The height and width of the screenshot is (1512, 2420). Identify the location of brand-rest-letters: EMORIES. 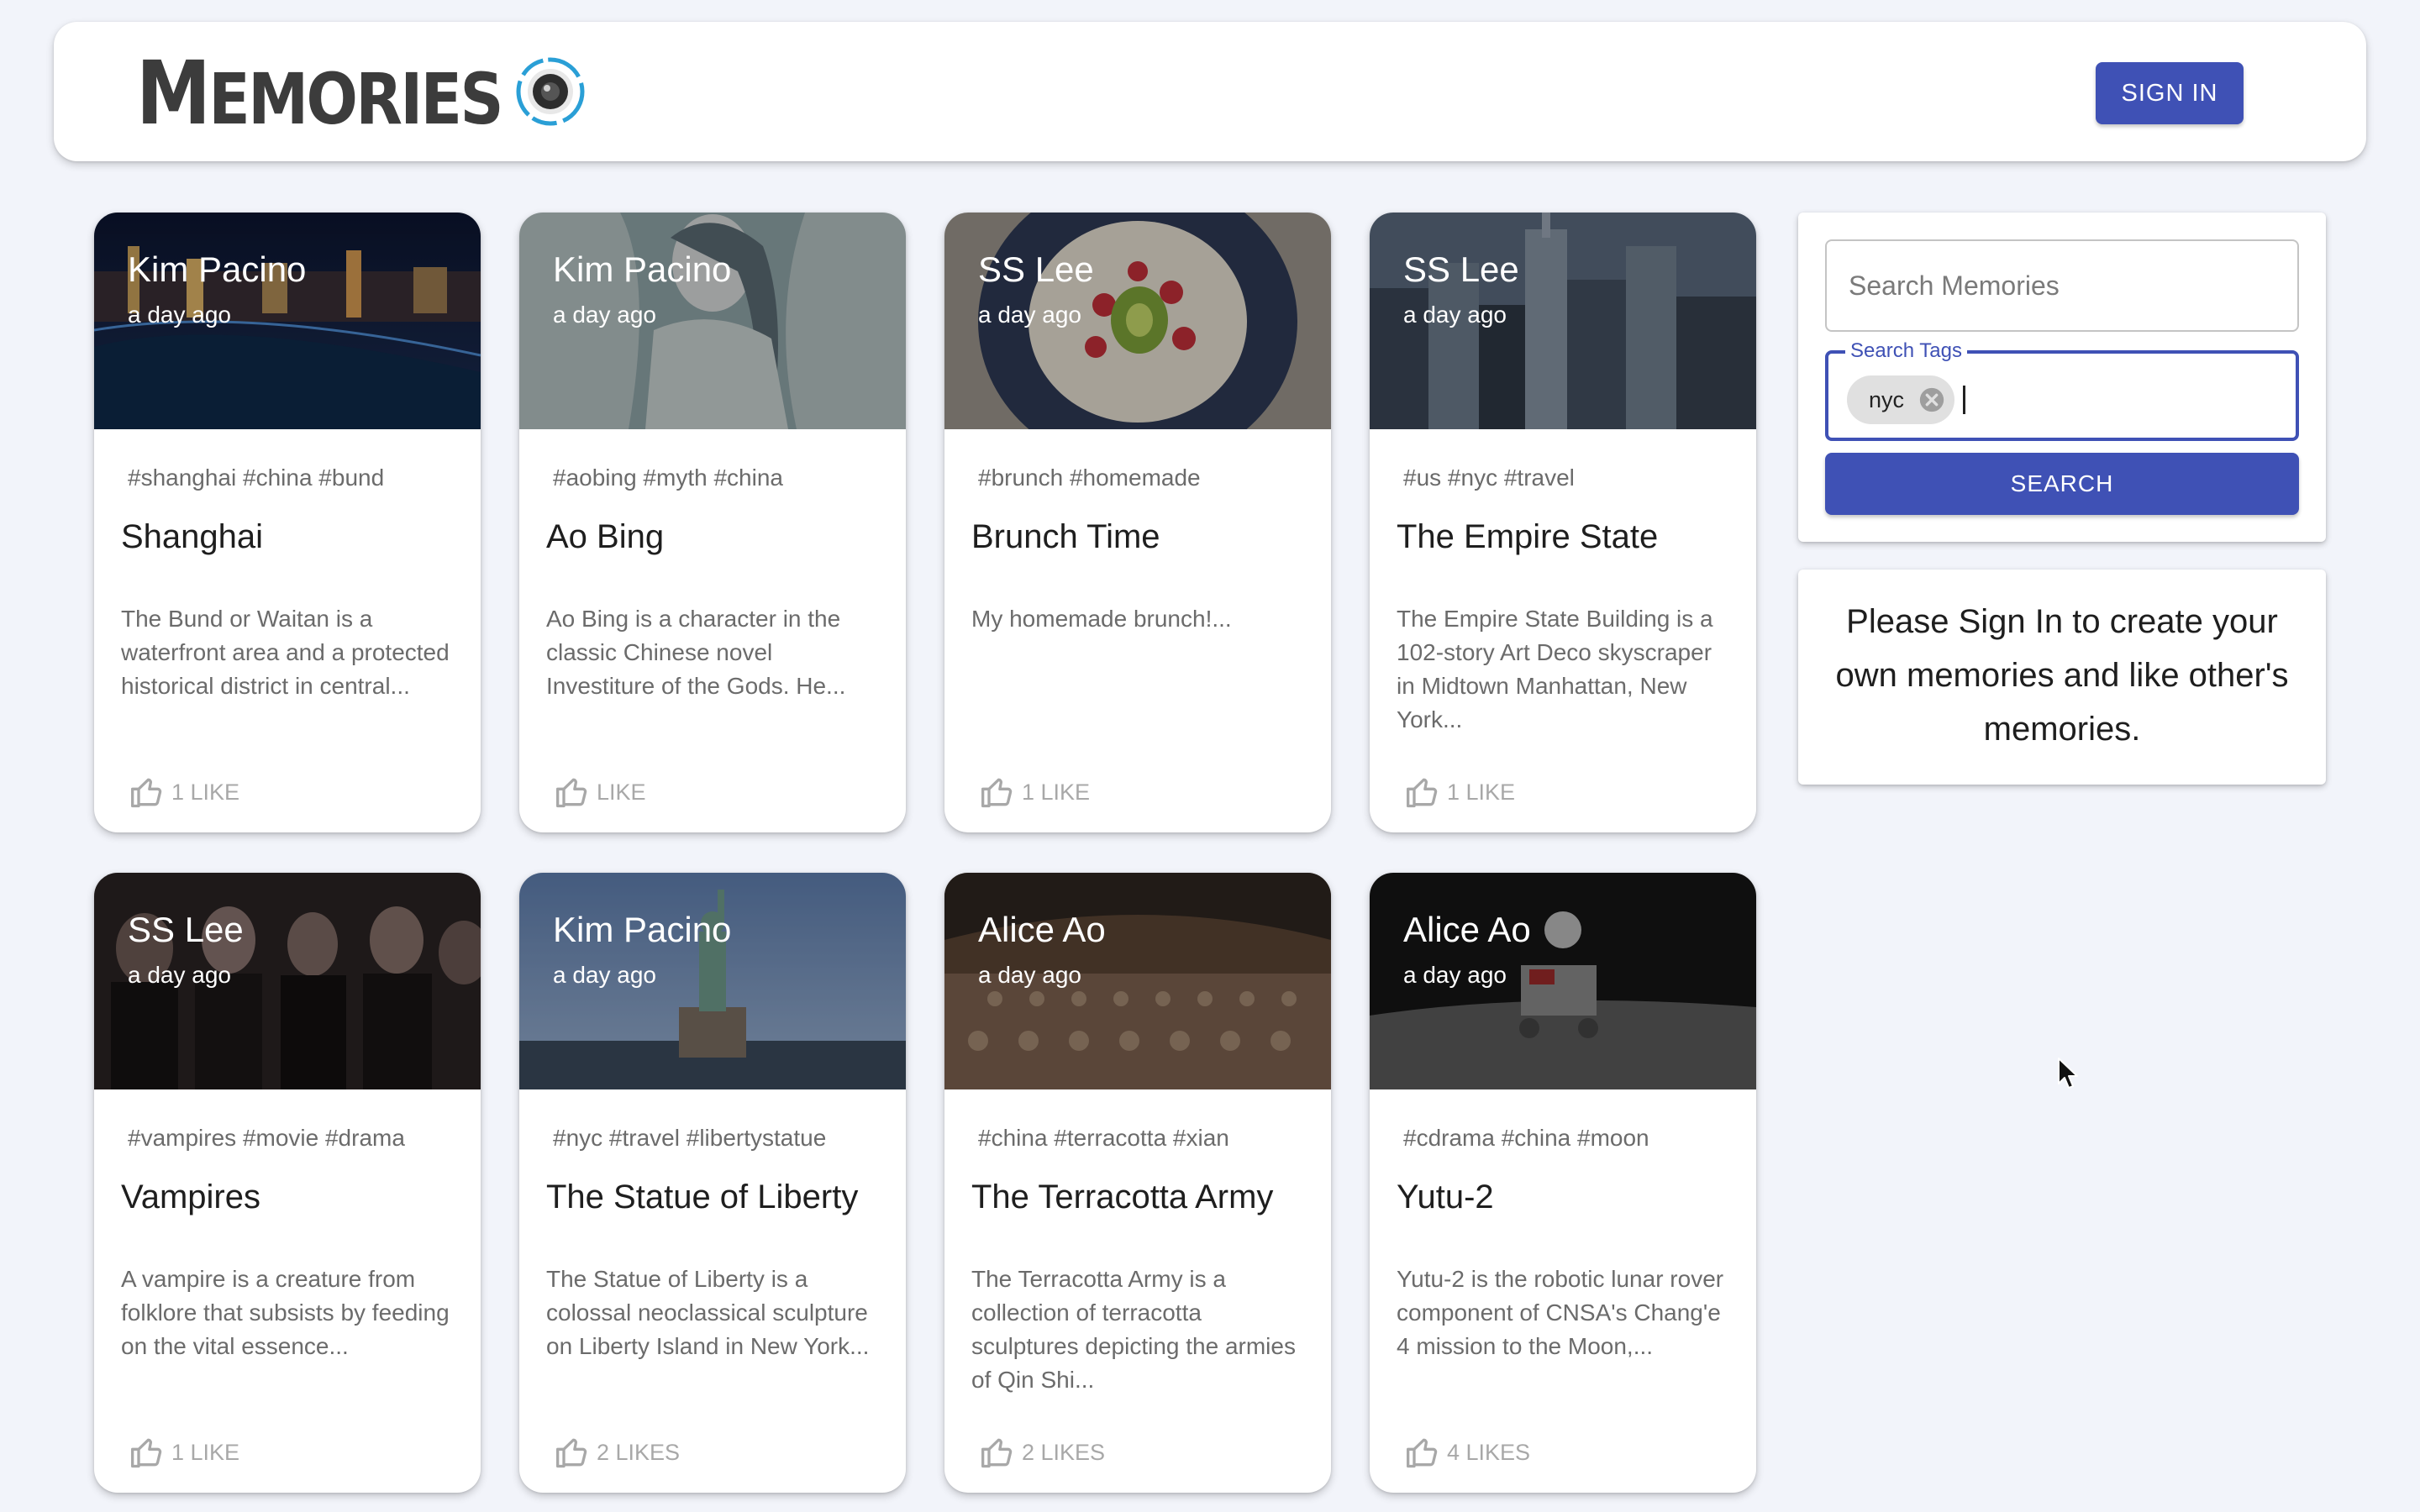
(355, 99).